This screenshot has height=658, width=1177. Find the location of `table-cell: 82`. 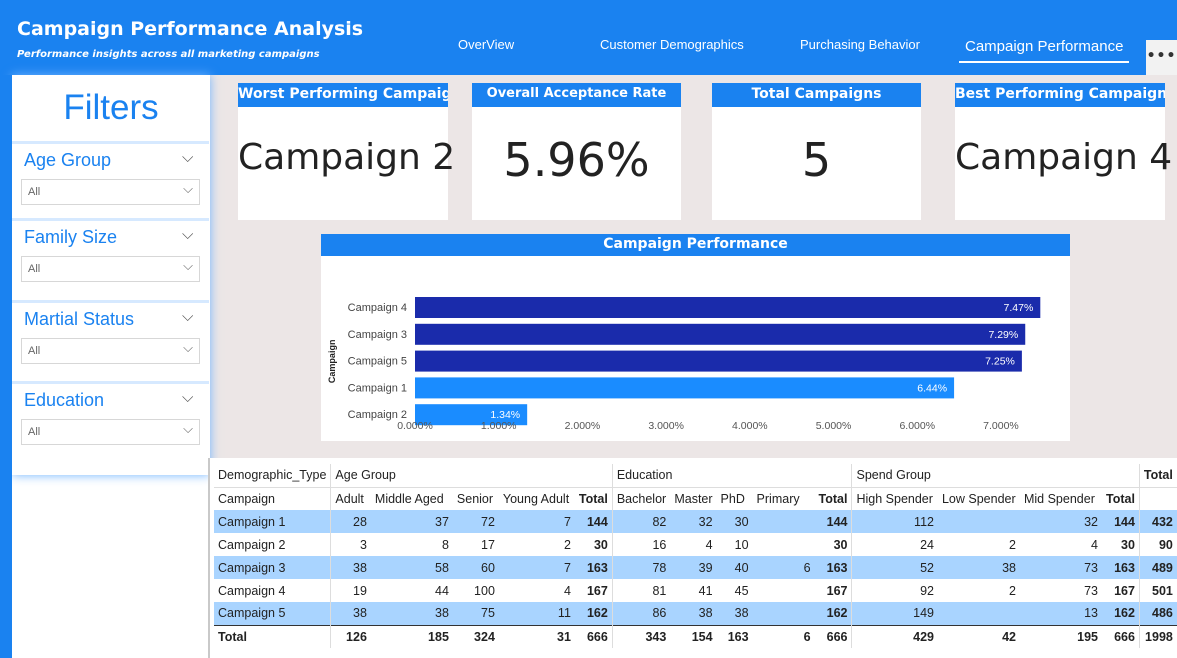

table-cell: 82 is located at coordinates (641, 521).